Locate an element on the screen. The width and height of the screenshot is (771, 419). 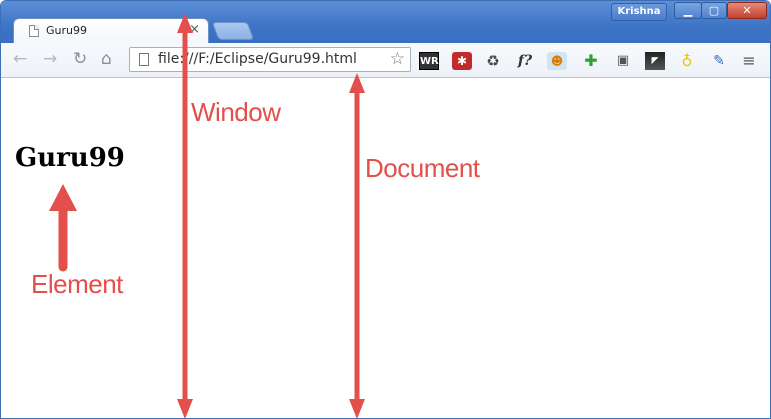
window-label: Window is located at coordinates (236, 112).